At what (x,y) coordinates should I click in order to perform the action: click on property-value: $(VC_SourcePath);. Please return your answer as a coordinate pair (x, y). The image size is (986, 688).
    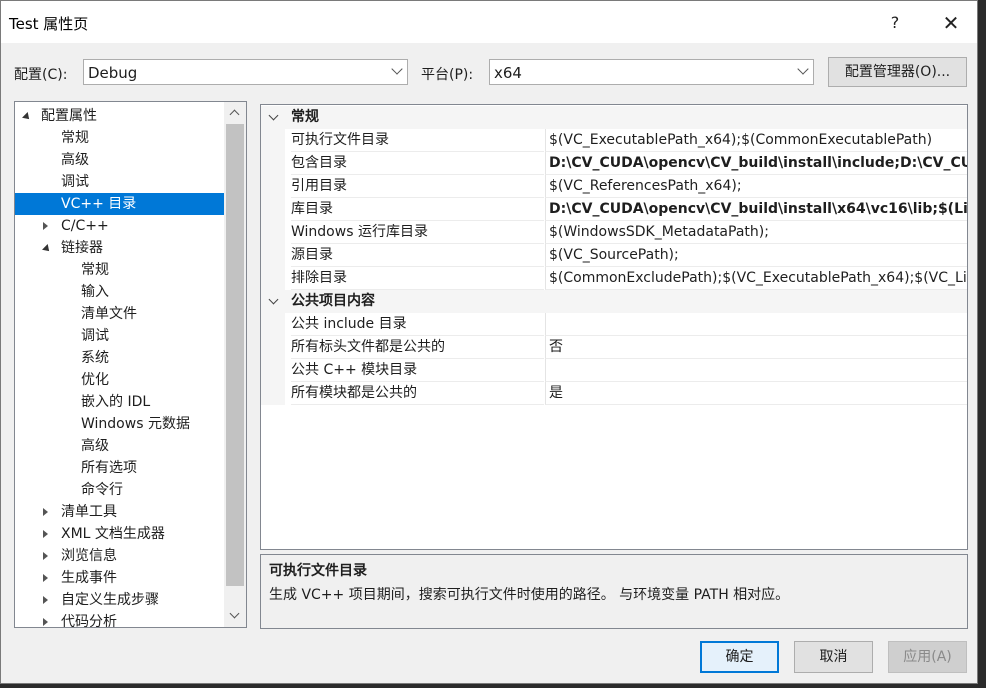
    Looking at the image, I should click on (756, 255).